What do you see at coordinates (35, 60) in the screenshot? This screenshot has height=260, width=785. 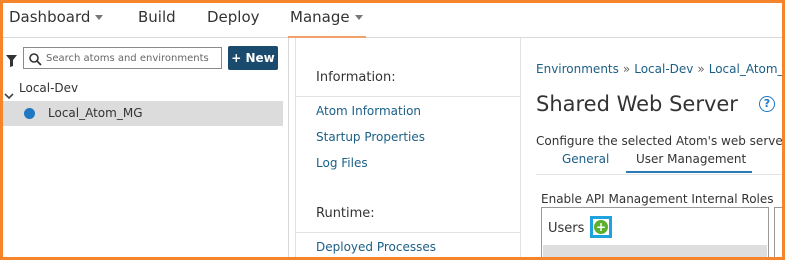 I see `search-icon` at bounding box center [35, 60].